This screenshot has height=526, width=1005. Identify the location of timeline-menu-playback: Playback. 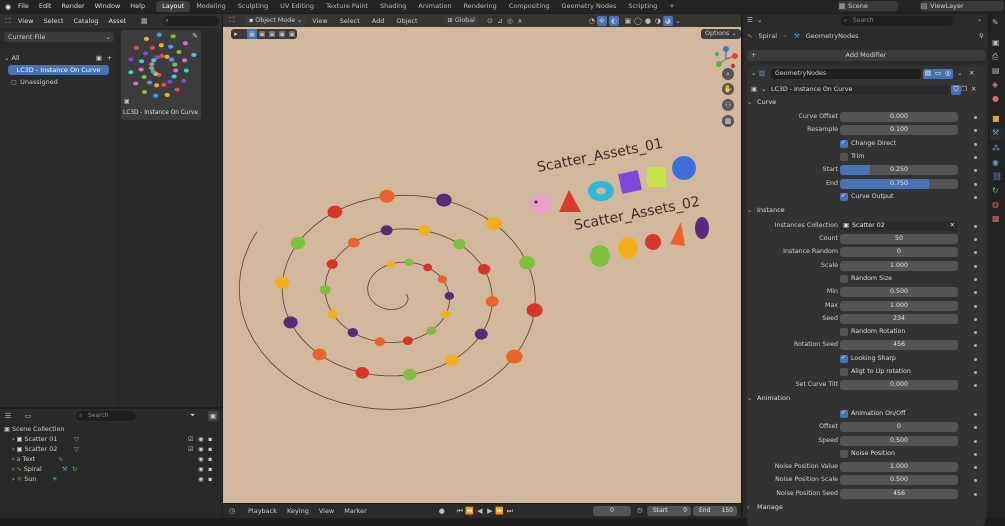
(262, 511).